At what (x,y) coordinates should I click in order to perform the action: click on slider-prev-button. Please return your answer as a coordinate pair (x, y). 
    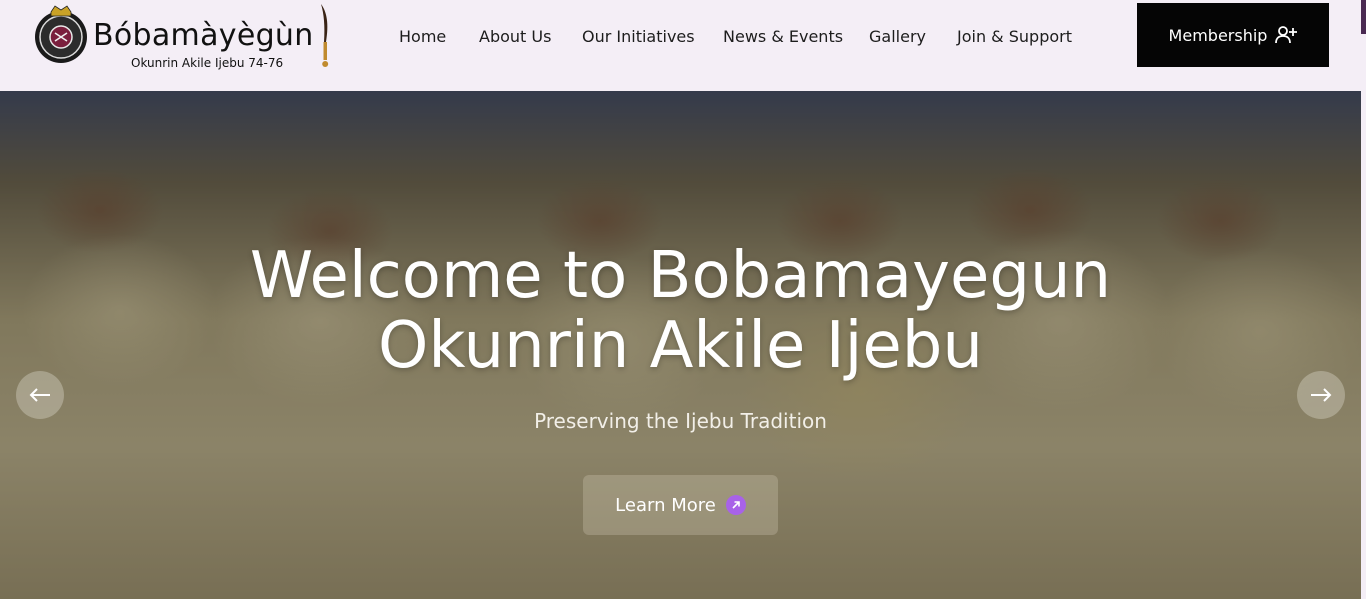
    Looking at the image, I should click on (40, 395).